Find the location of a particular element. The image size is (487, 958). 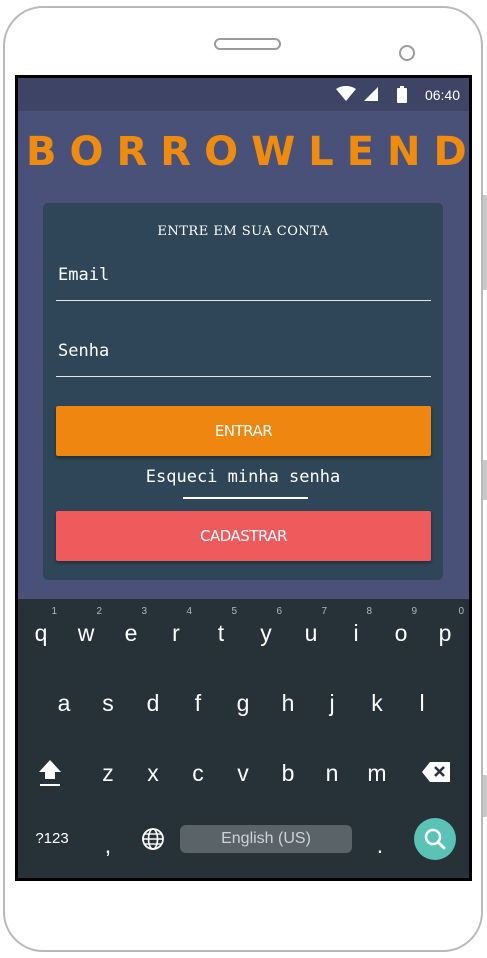

key-t: t5 is located at coordinates (221, 633).